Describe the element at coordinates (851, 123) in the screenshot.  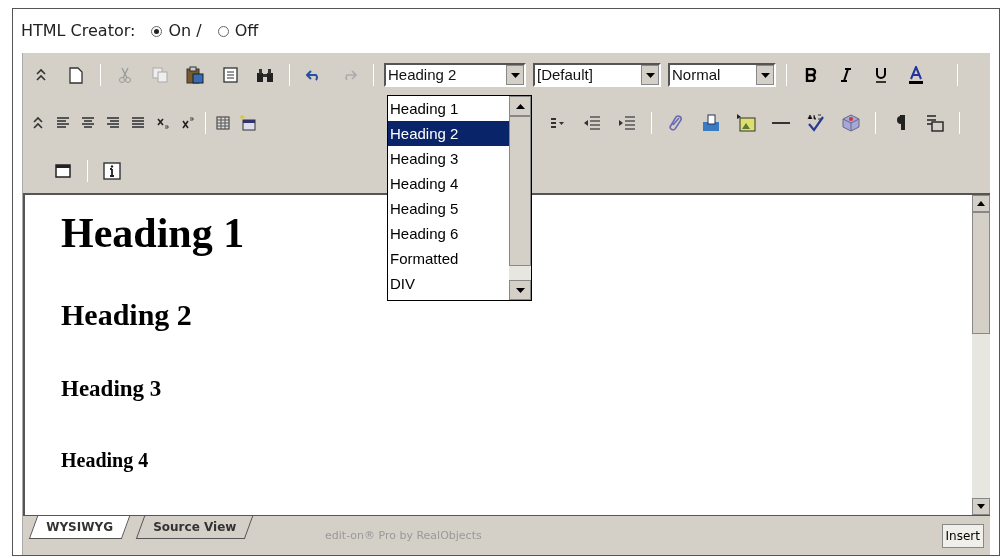
I see `cube-icon` at that location.